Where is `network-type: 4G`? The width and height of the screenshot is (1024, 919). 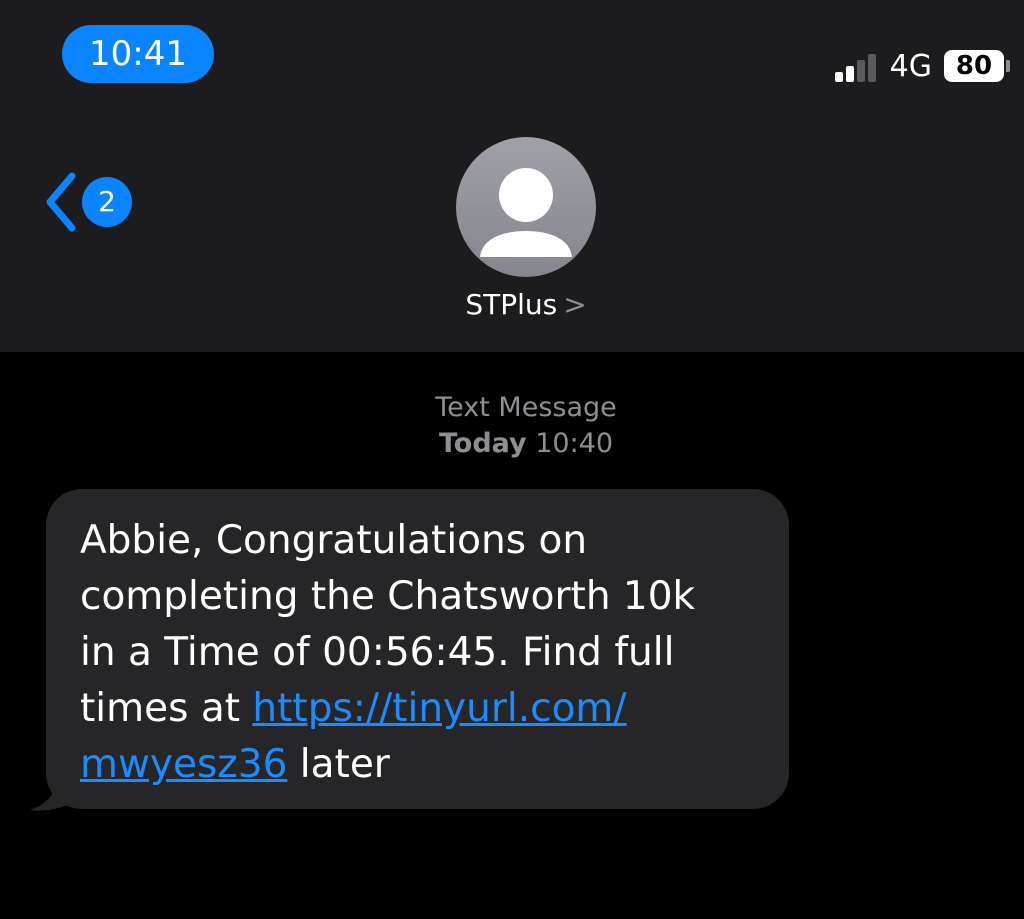
network-type: 4G is located at coordinates (910, 66).